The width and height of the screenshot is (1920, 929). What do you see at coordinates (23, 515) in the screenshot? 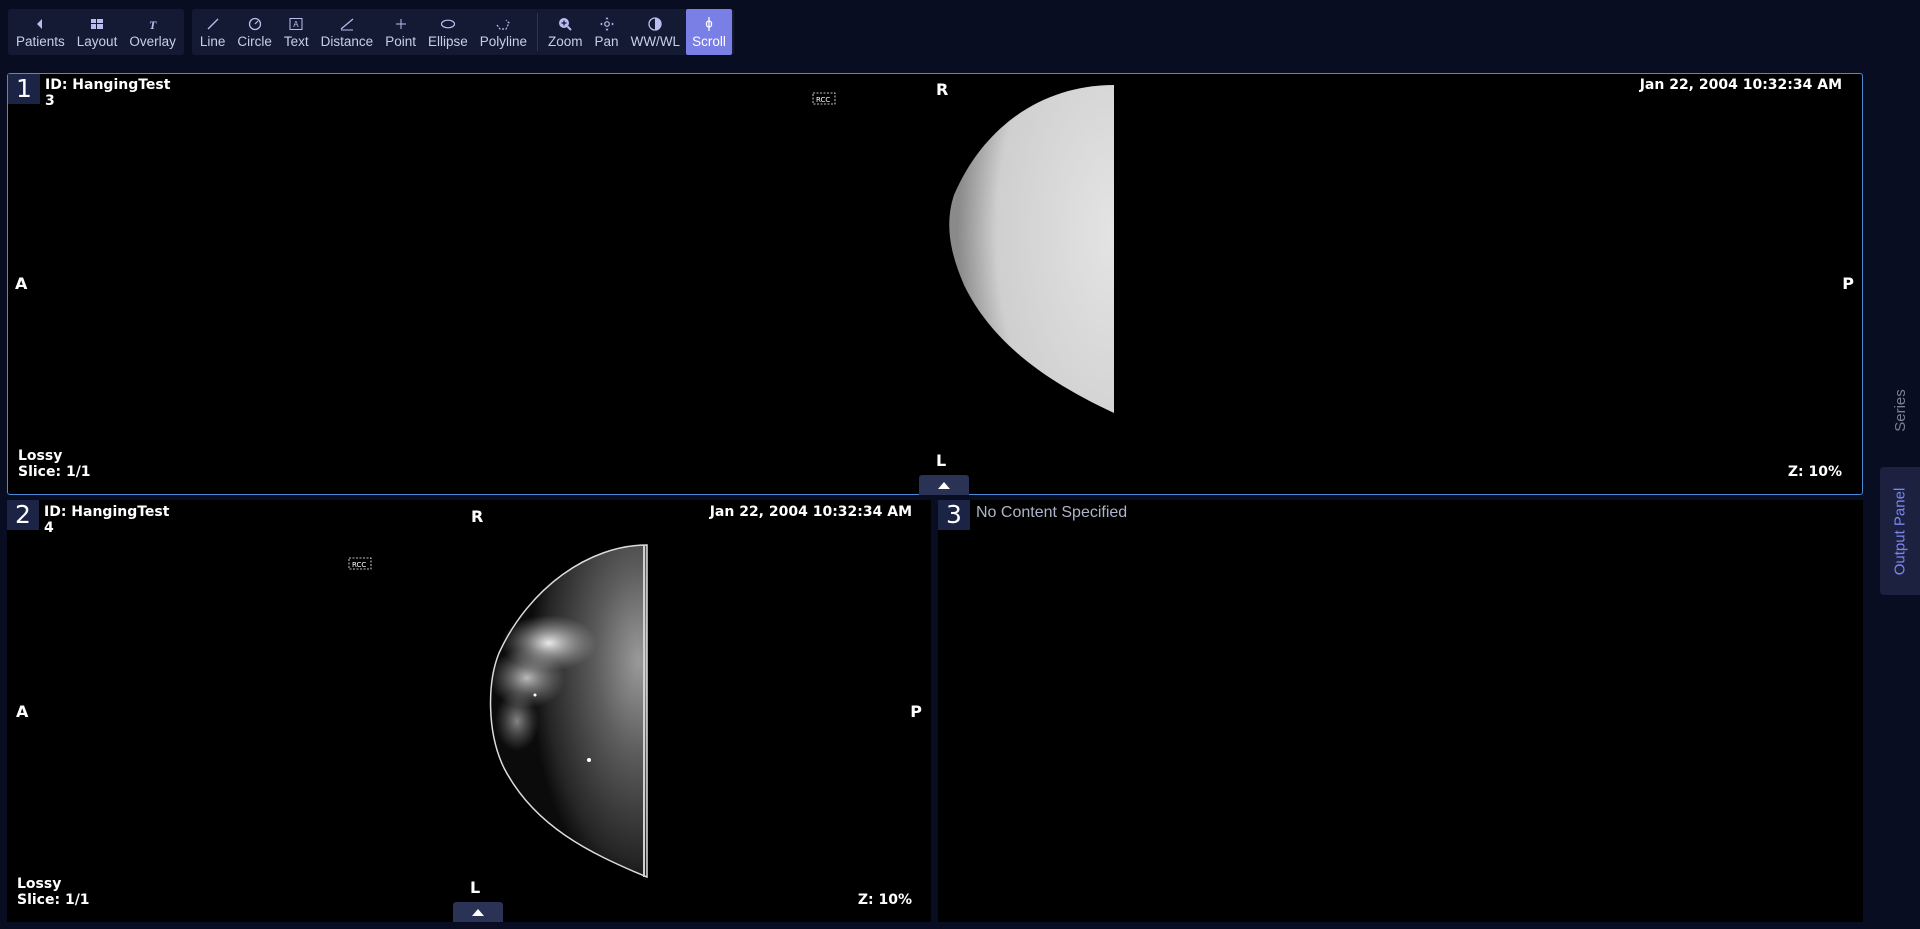
I see `viewport-number: 2` at bounding box center [23, 515].